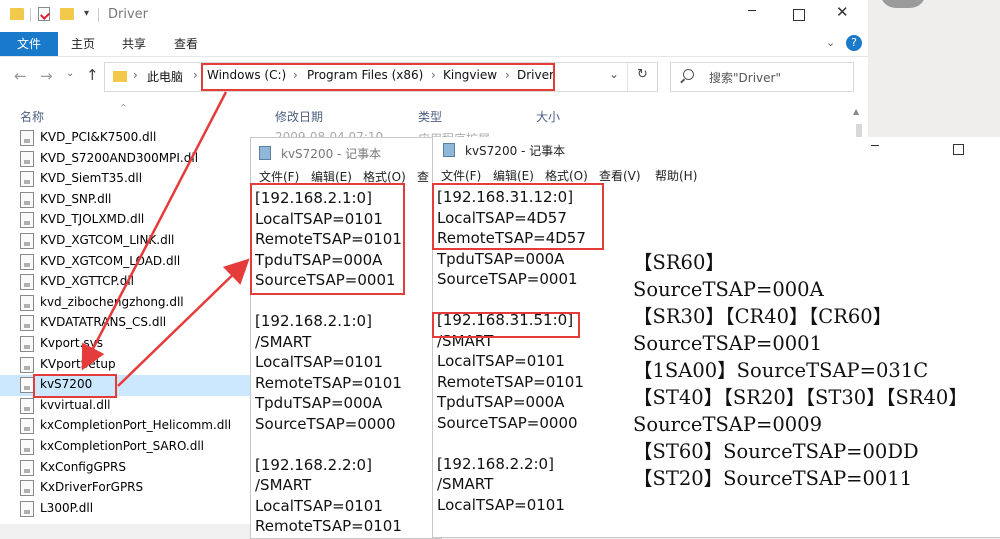 This screenshot has width=1000, height=539. I want to click on annotation-arrows, so click(165, 239).